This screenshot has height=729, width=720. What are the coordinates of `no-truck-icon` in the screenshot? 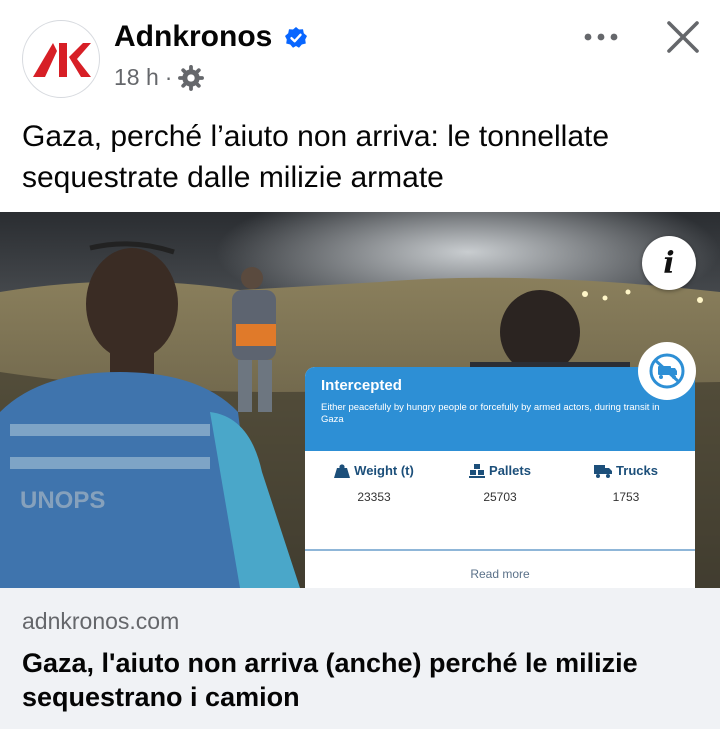 It's located at (667, 371).